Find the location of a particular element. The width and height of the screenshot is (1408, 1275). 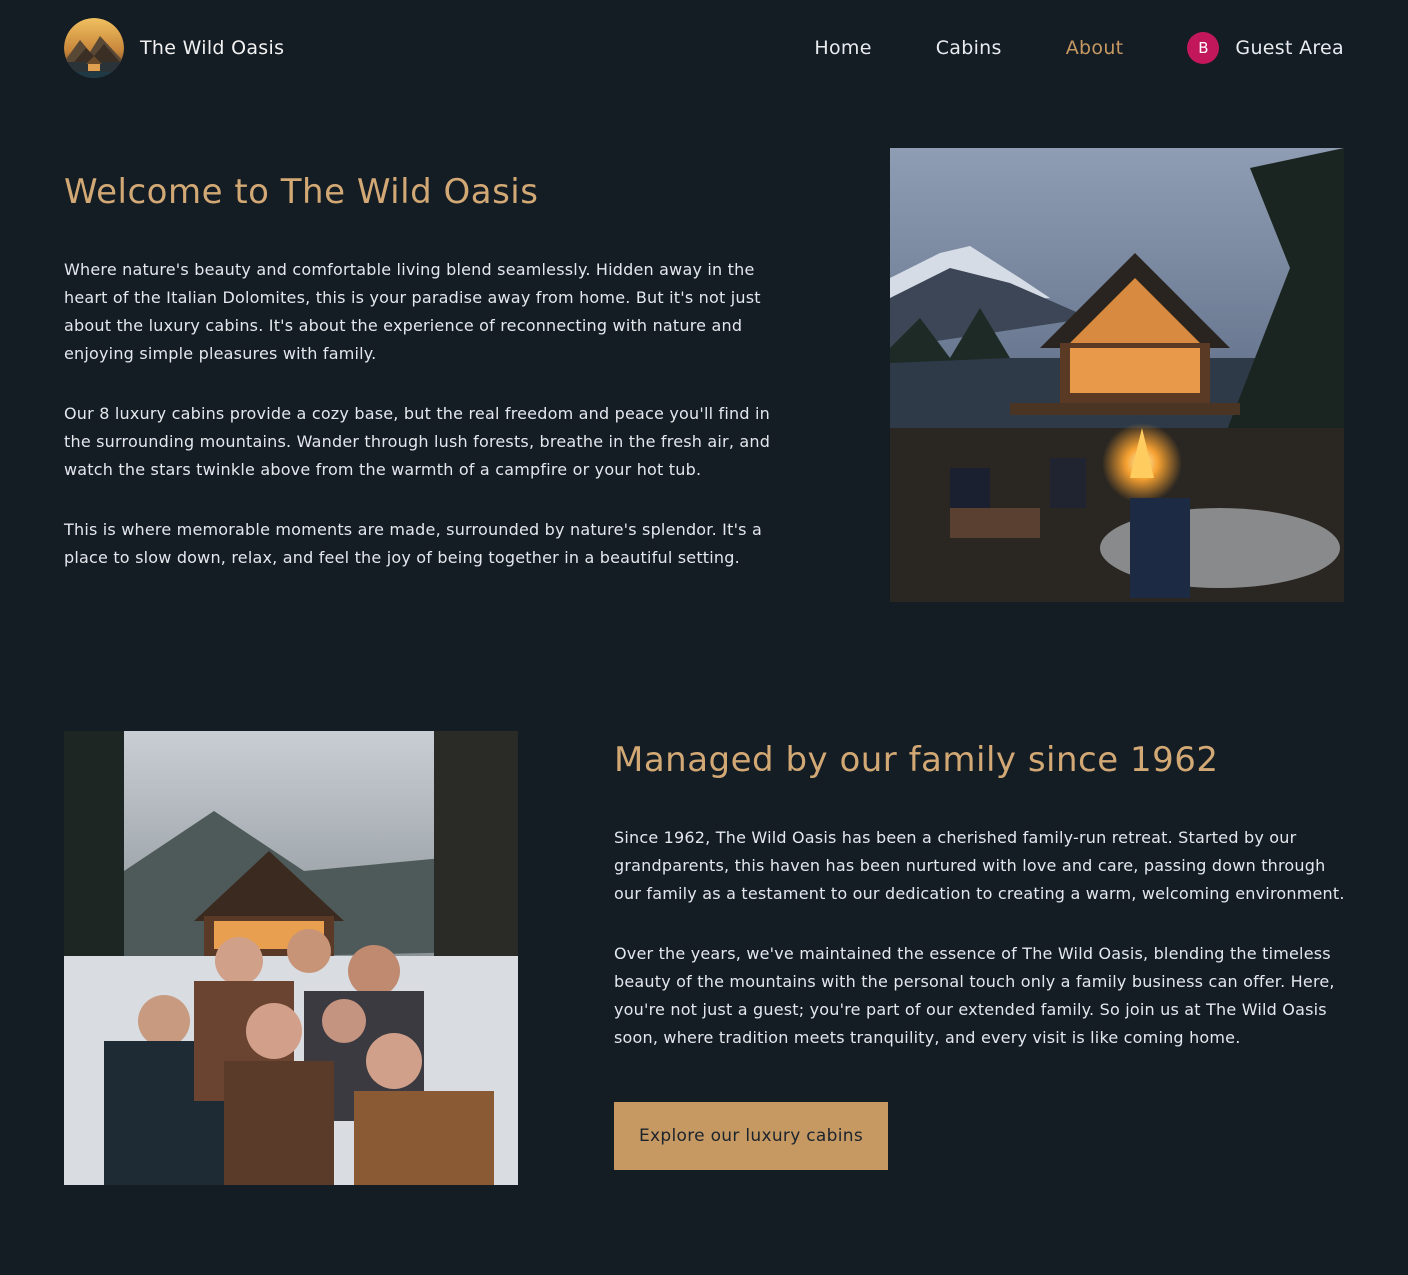

welcome-title: Welcome to The Wild Oasis is located at coordinates (301, 192).